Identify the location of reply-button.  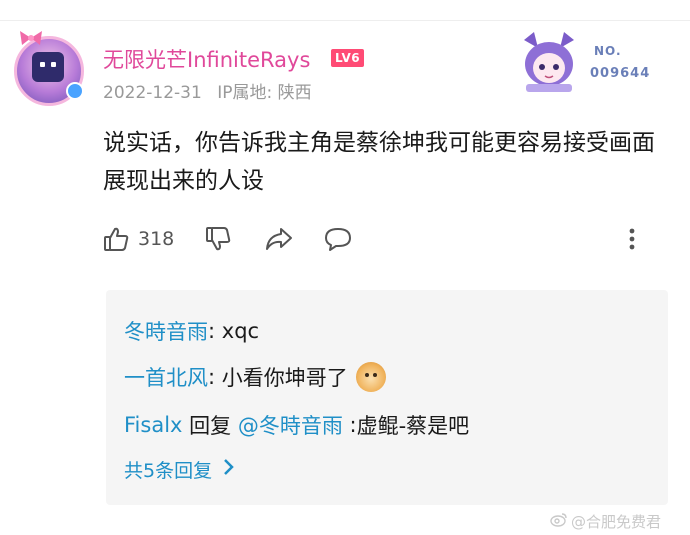
(338, 239).